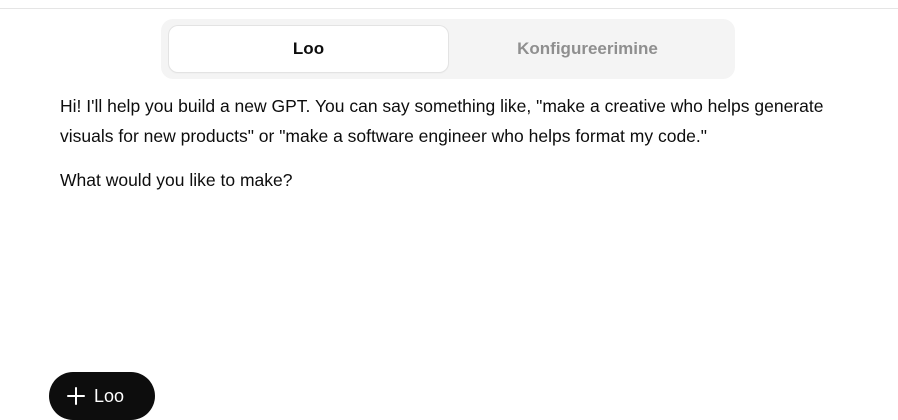 The height and width of the screenshot is (420, 898). I want to click on top-divider, so click(449, 8).